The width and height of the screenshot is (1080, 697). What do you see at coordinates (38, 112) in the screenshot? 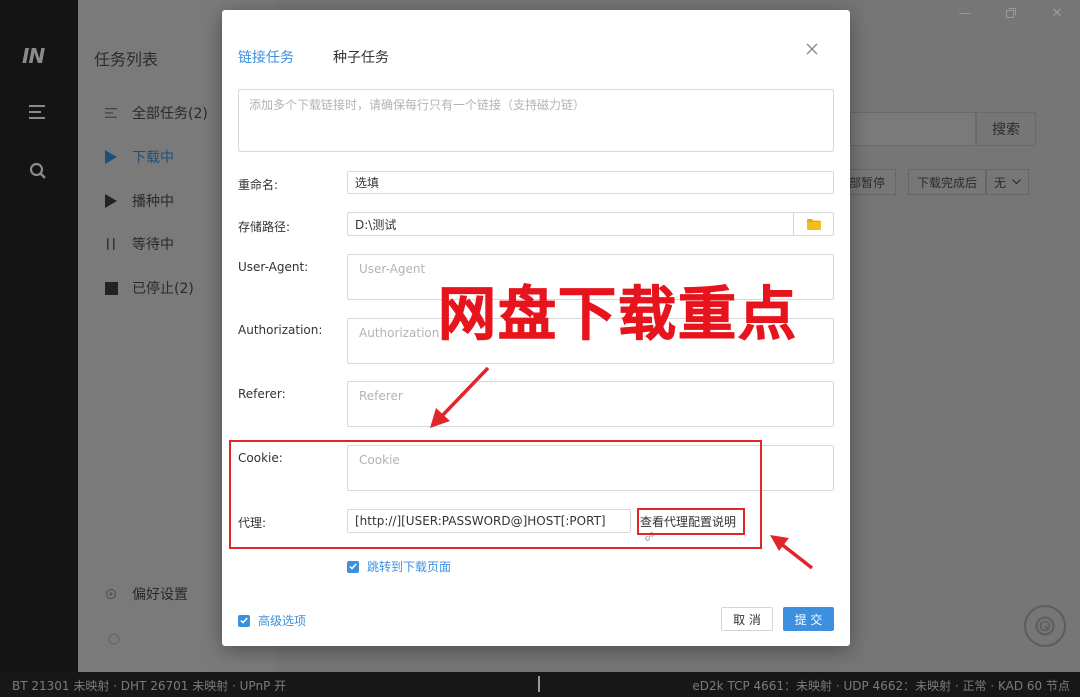
I see `menu-icon` at bounding box center [38, 112].